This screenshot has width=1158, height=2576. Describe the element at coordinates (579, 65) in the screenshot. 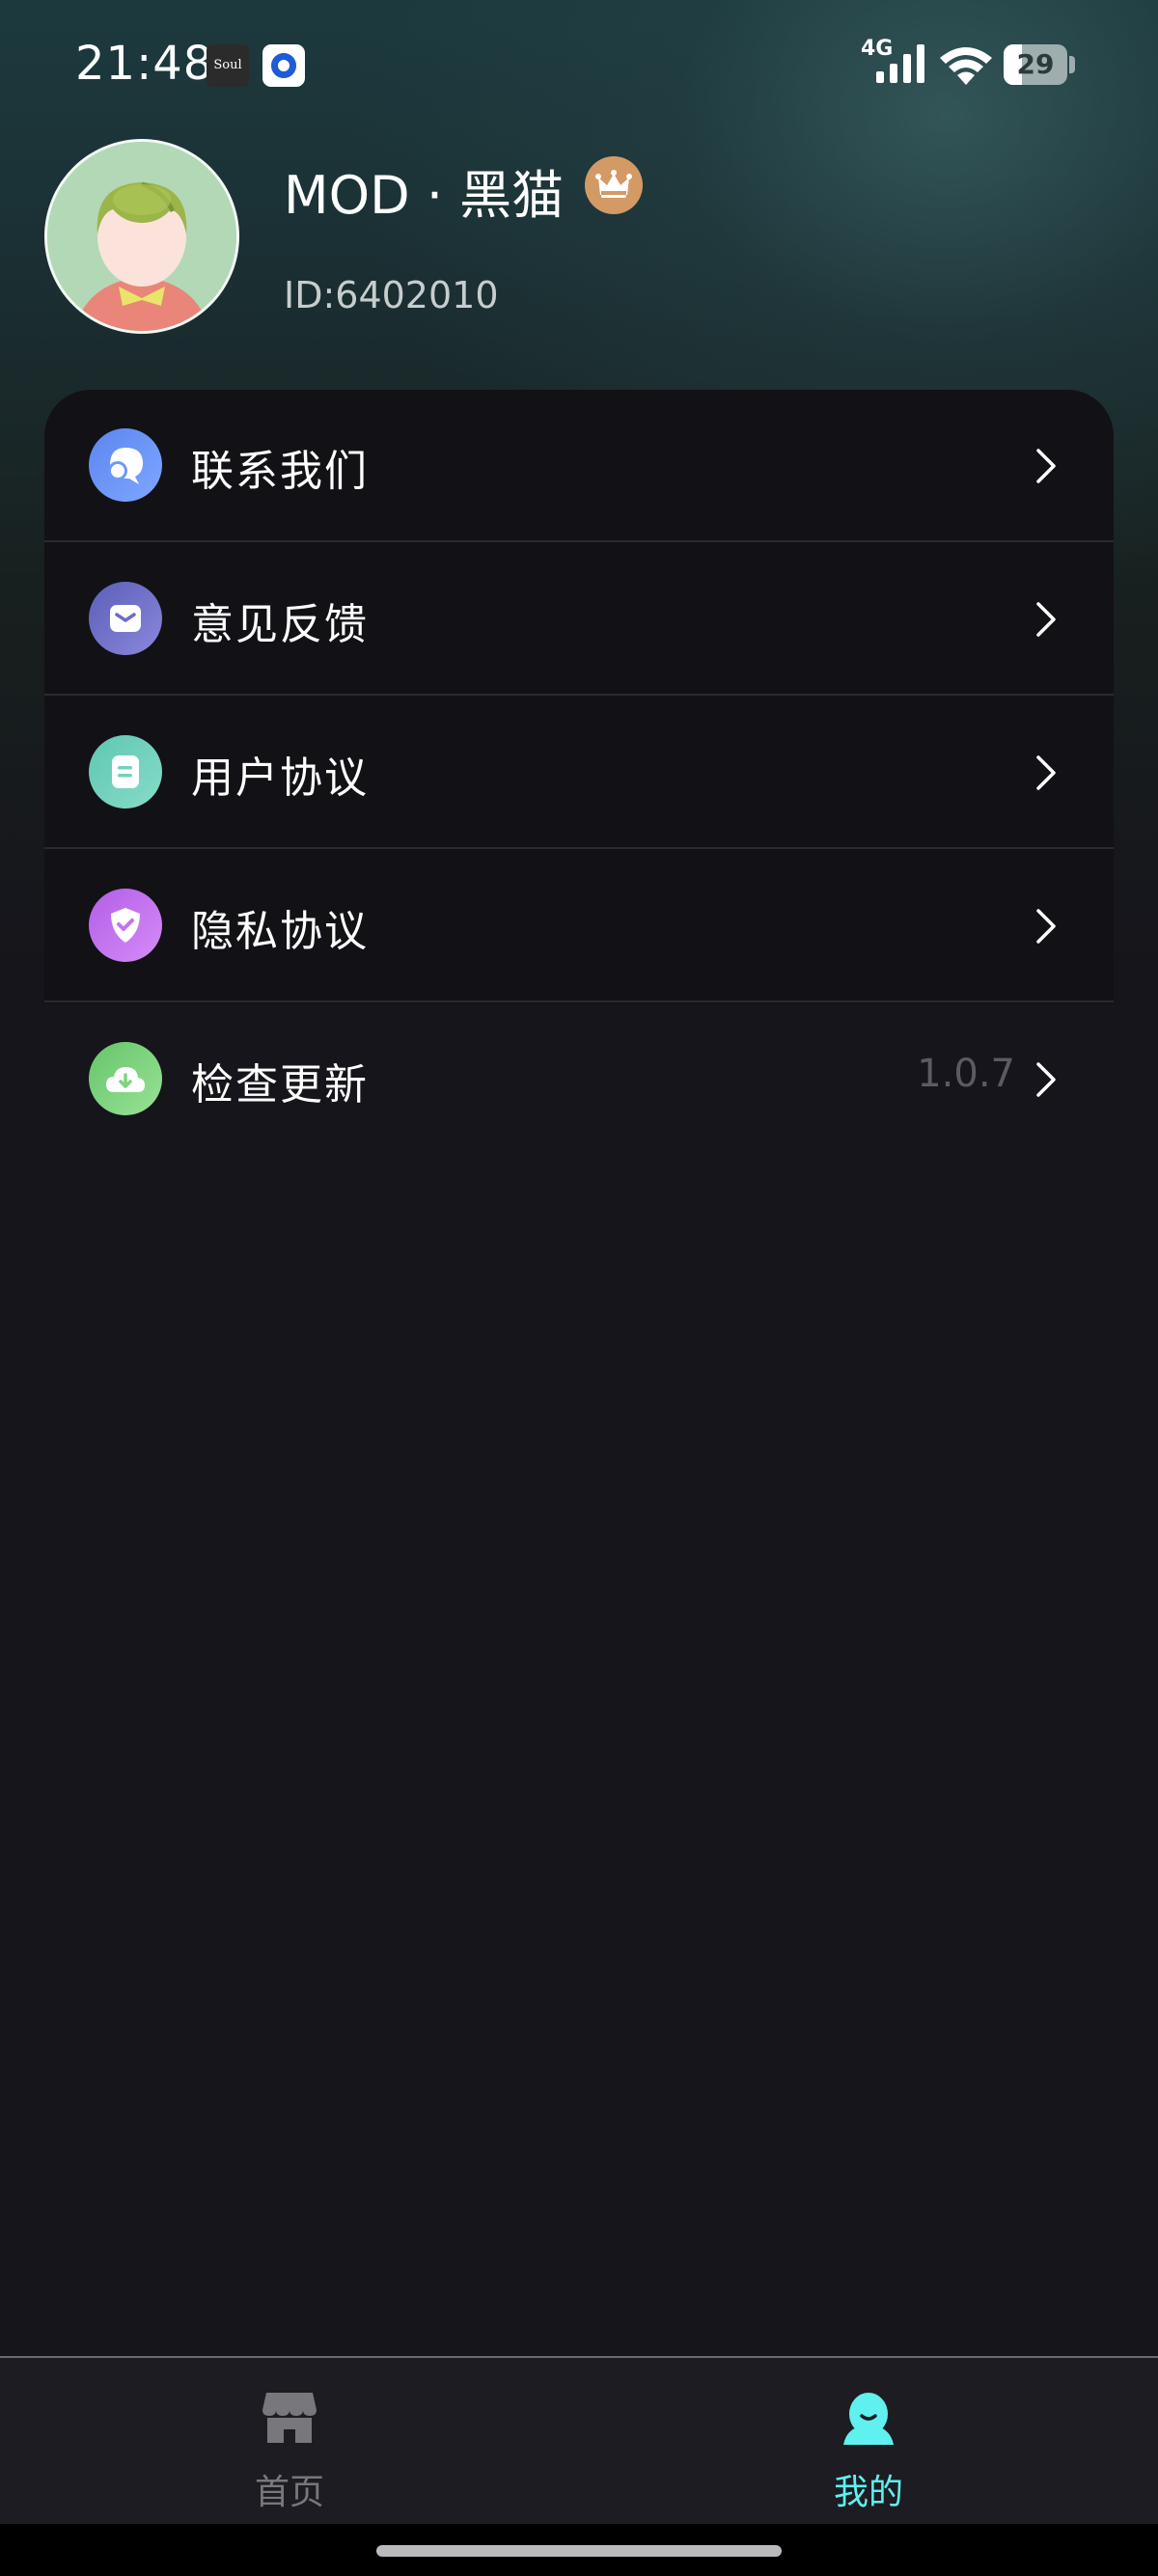

I see `status-bar: 21:48 Soul 4G 29` at that location.